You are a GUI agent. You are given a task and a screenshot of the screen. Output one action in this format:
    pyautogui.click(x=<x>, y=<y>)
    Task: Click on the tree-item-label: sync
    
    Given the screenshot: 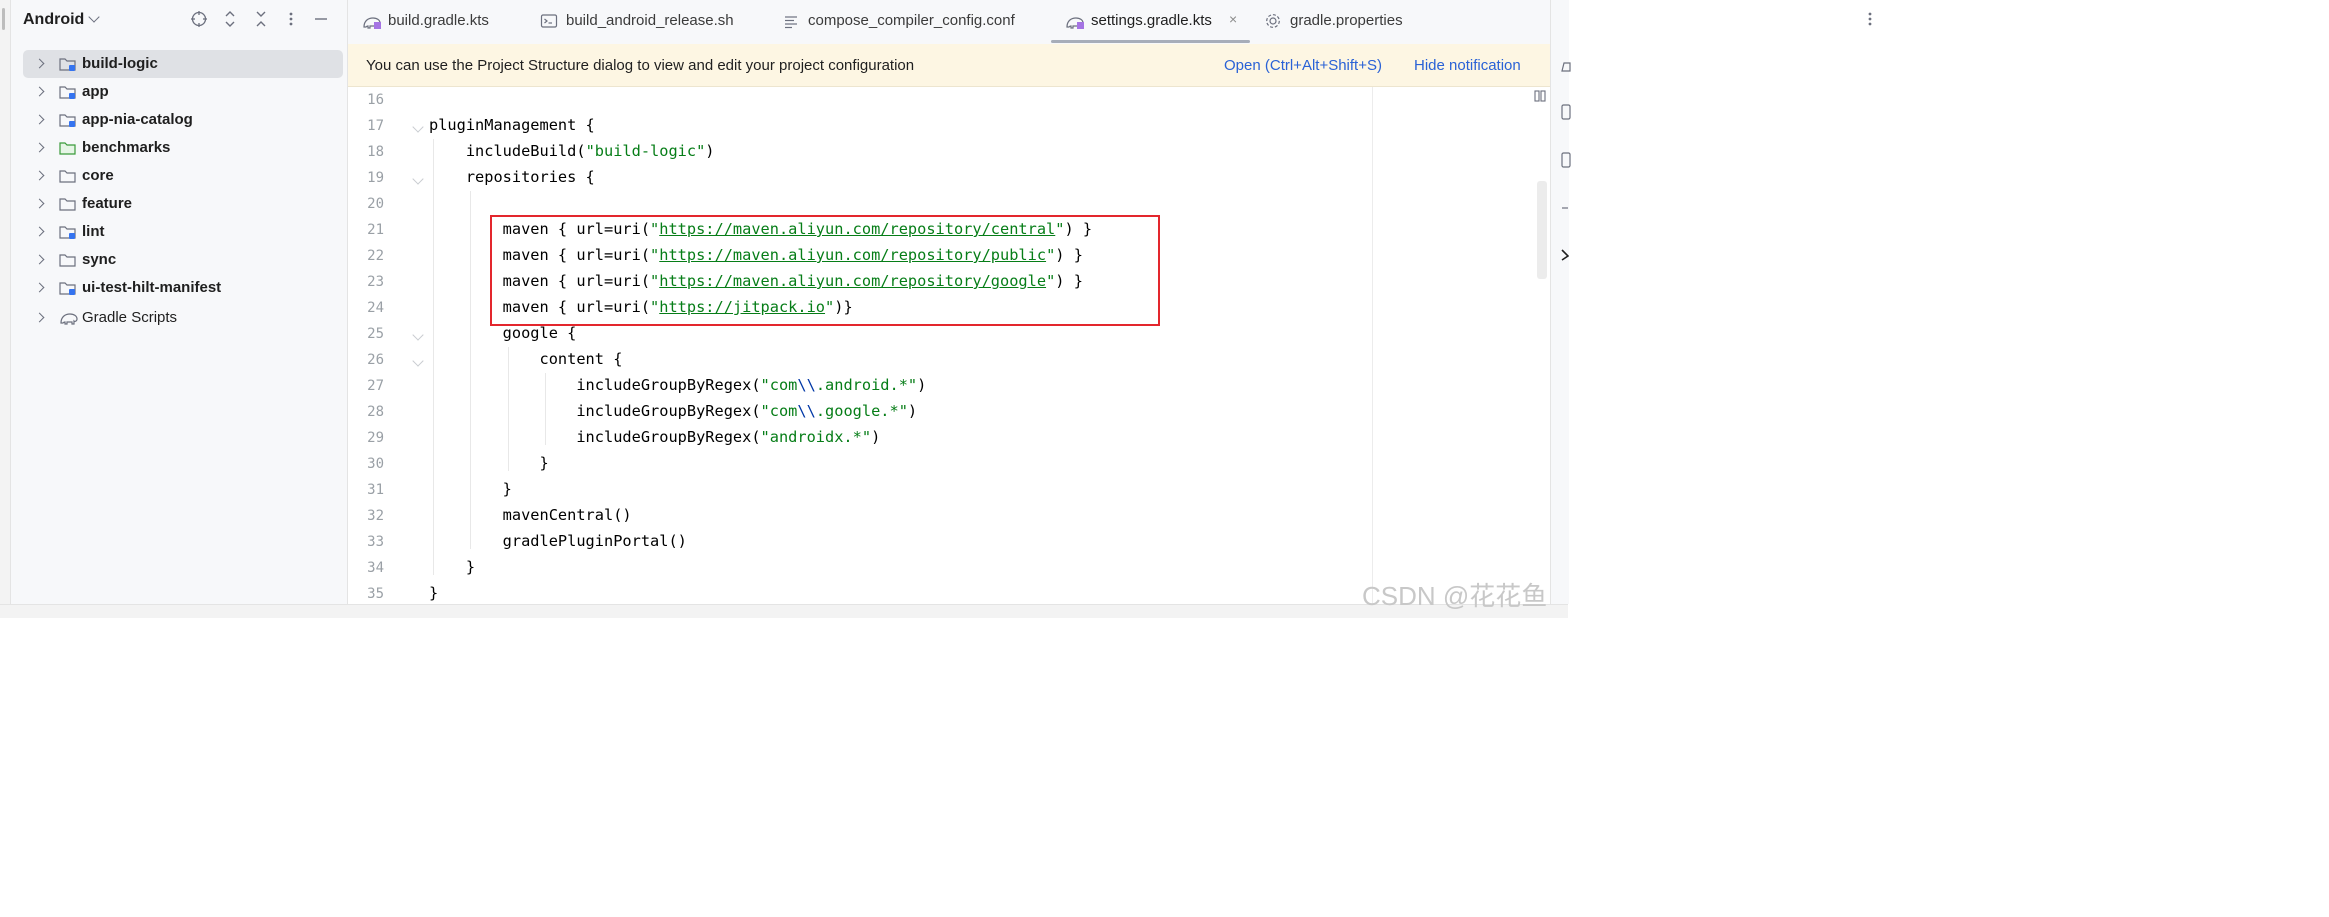 What is the action you would take?
    pyautogui.click(x=99, y=259)
    